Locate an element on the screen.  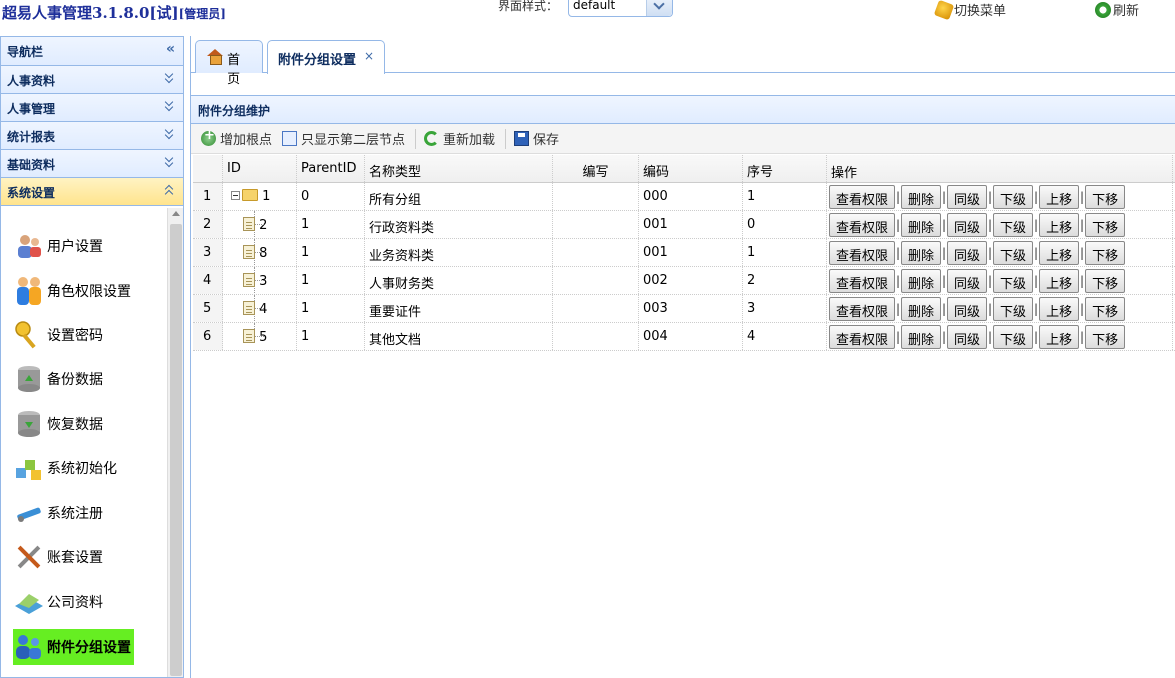
show-second-level-button: 只显示第二层节点 is located at coordinates (343, 138).